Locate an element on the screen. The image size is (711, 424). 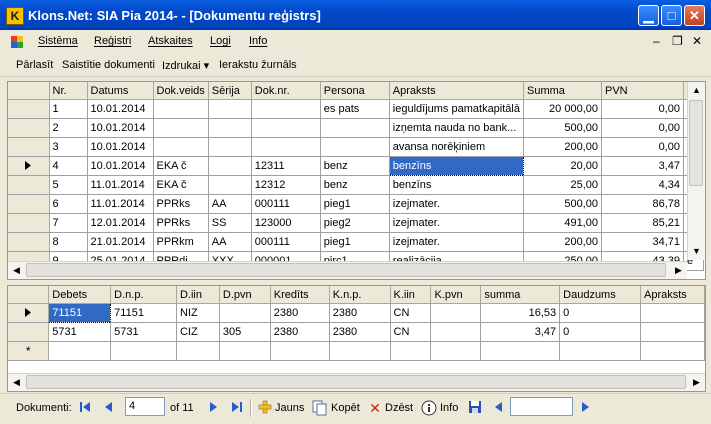
mdi-minimize-icon: – is located at coordinates (656, 41).